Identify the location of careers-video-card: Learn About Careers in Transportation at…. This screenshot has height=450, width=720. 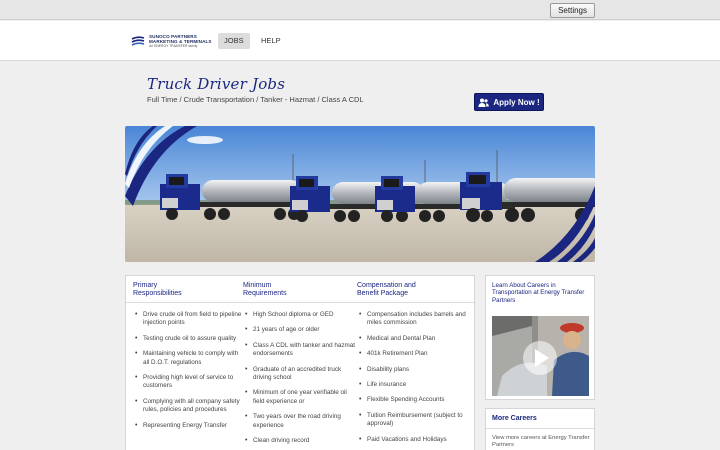
(540, 337).